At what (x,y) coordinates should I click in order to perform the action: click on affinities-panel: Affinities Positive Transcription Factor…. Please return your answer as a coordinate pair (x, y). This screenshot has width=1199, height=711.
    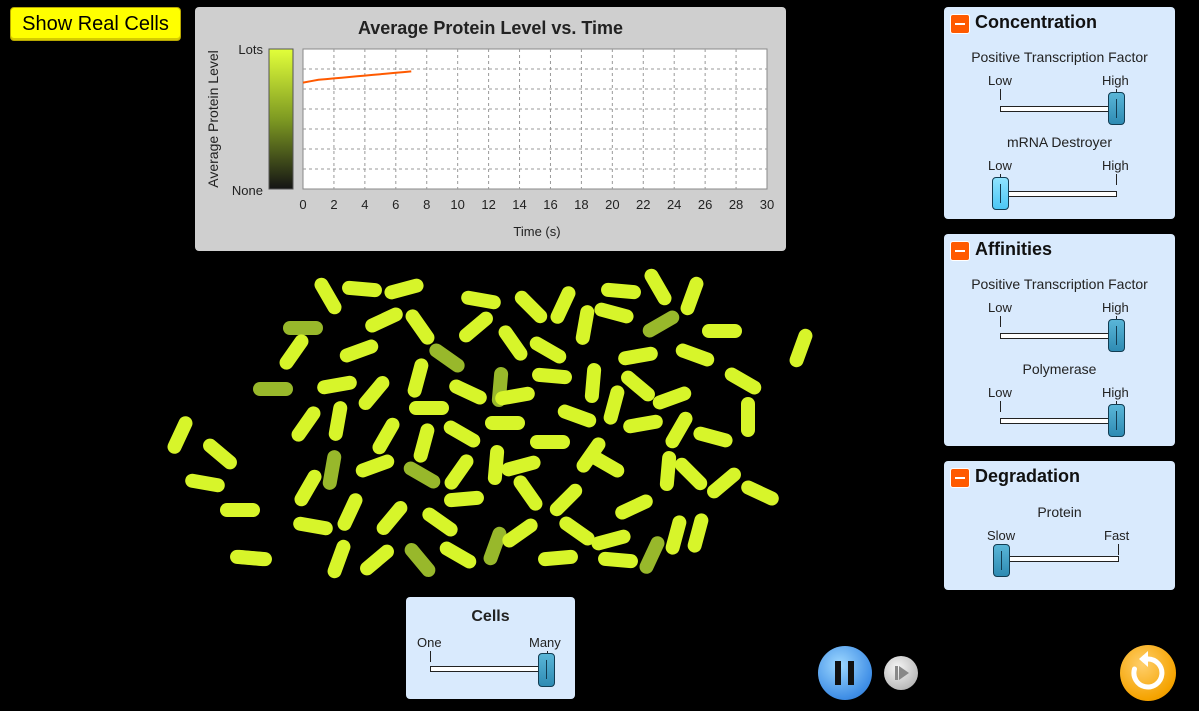
    Looking at the image, I should click on (1059, 340).